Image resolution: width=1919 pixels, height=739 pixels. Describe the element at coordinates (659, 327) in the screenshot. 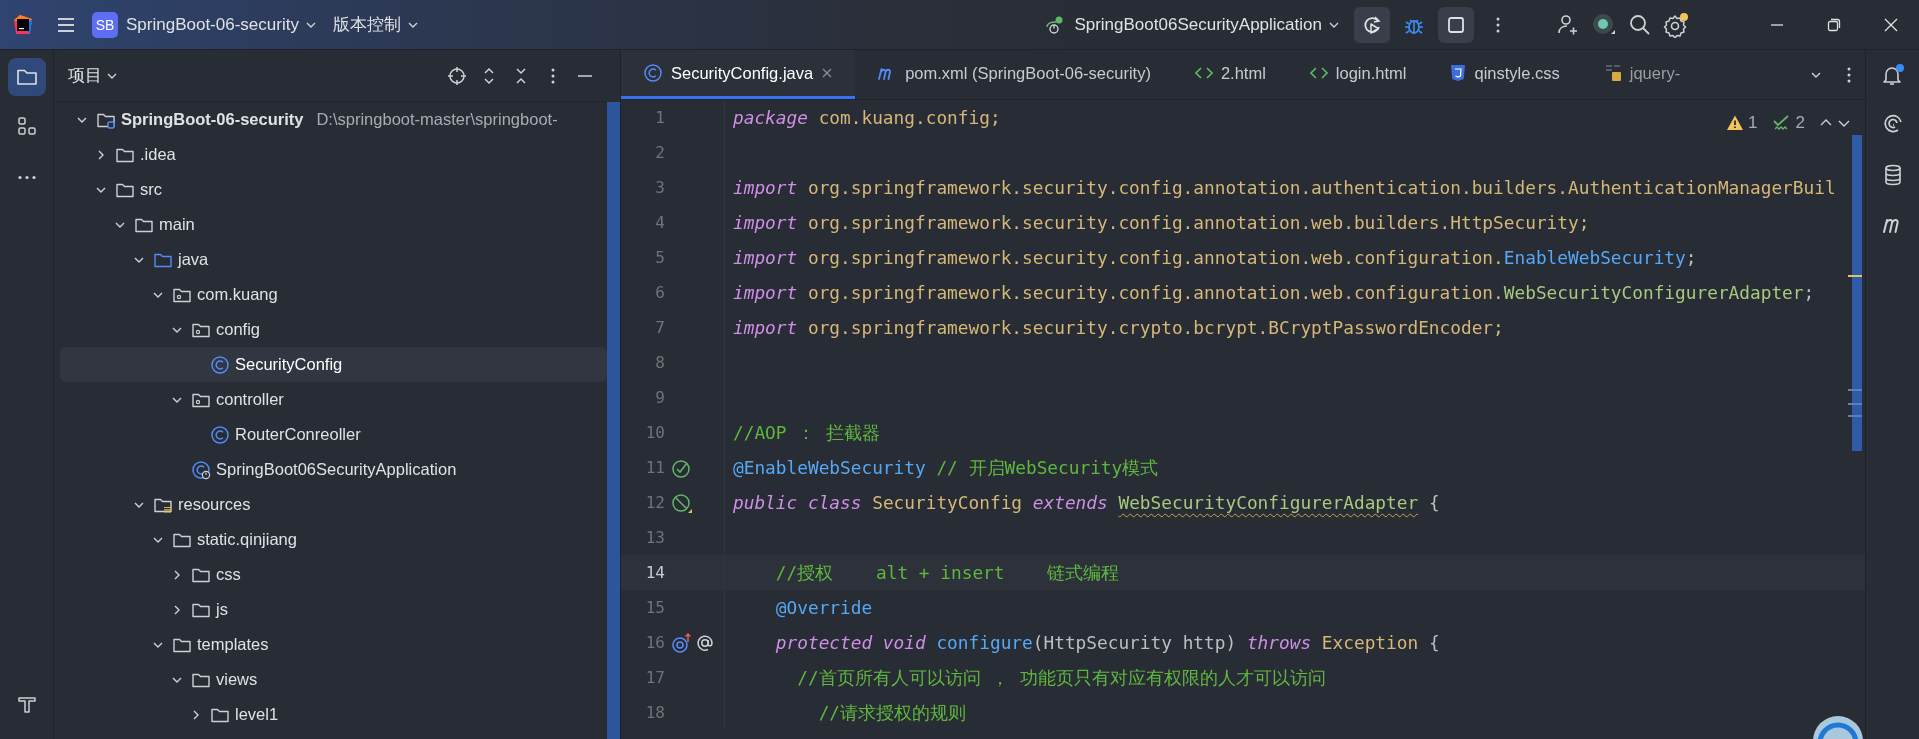

I see `line-number: 7` at that location.